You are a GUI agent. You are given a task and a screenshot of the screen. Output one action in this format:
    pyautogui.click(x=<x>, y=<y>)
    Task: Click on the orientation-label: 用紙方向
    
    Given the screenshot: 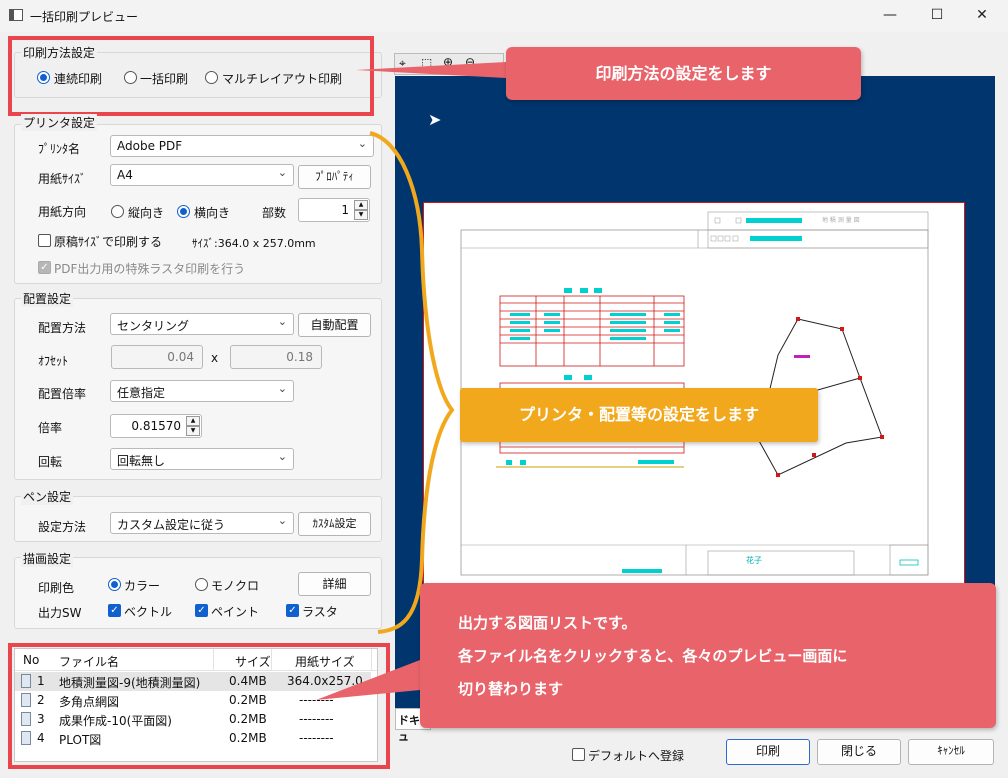 What is the action you would take?
    pyautogui.click(x=62, y=212)
    